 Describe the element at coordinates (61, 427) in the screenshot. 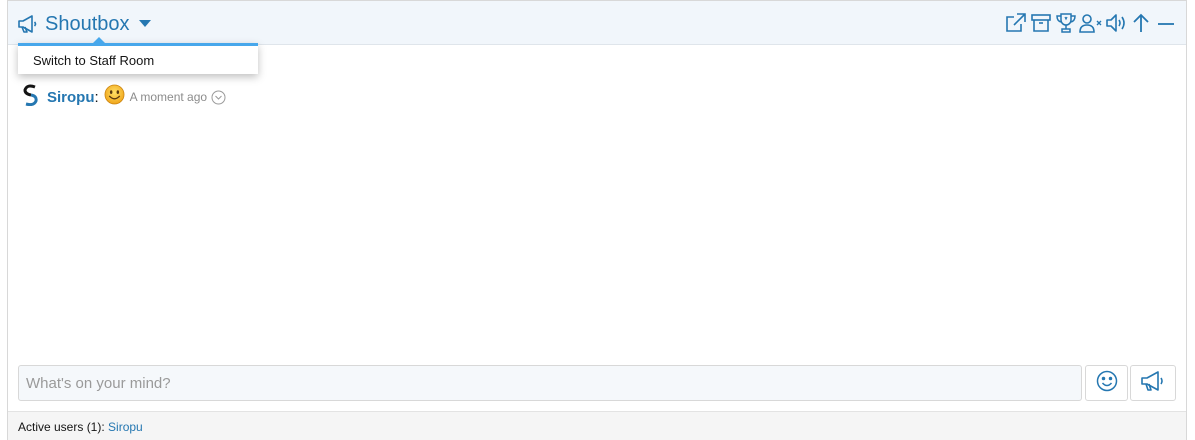

I see `active-users-label: Active users (1):` at that location.